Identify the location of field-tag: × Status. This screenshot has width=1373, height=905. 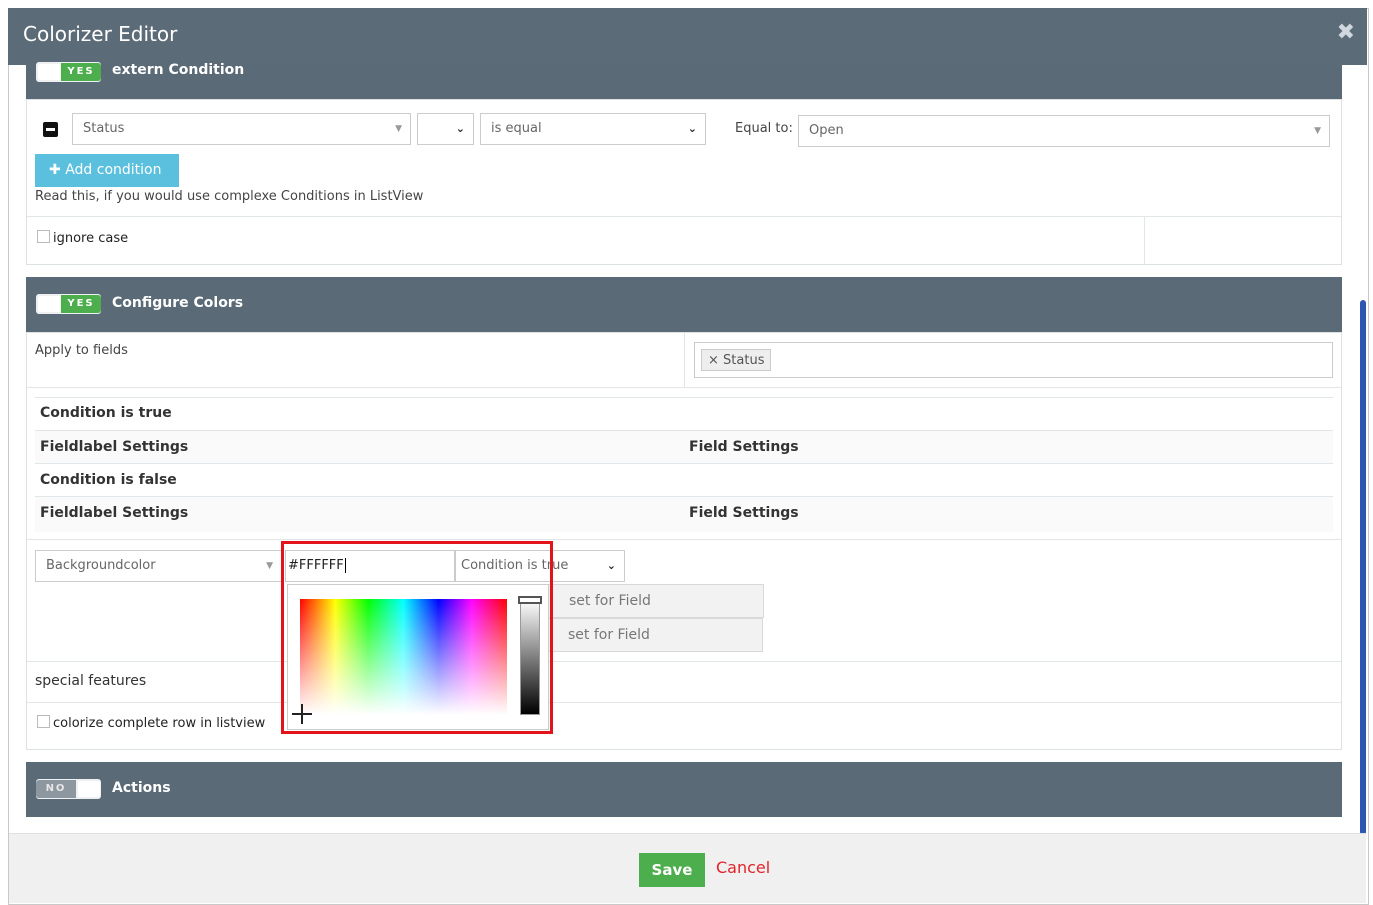
(736, 360).